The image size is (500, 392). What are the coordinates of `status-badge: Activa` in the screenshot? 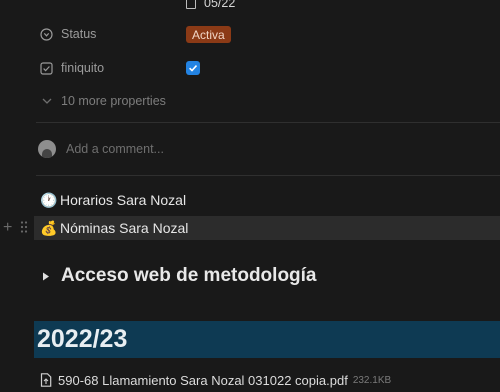 It's located at (208, 34).